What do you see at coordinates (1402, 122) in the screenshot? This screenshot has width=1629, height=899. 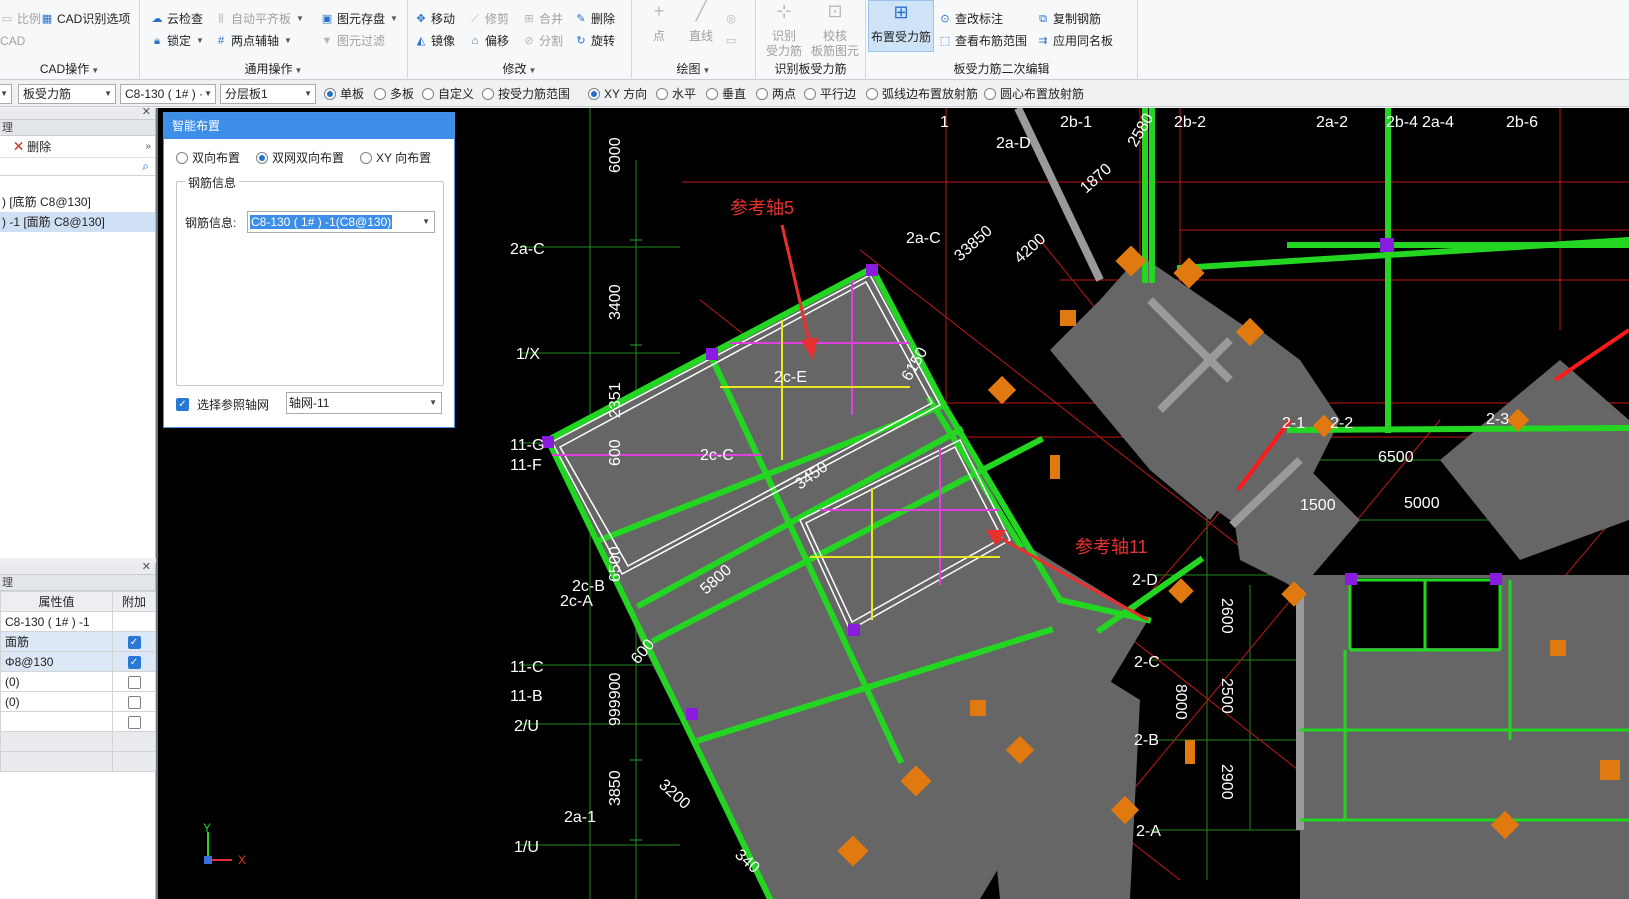 I see `svg-text: 2b-4` at bounding box center [1402, 122].